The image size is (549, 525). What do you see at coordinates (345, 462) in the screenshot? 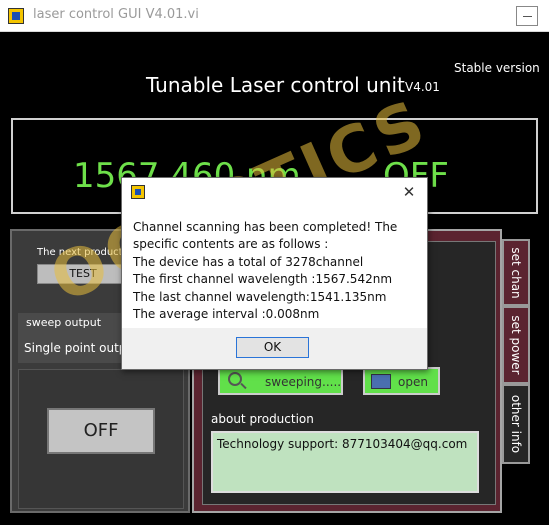
I see `support-info-box: Technology support: 877103404@qq.com` at bounding box center [345, 462].